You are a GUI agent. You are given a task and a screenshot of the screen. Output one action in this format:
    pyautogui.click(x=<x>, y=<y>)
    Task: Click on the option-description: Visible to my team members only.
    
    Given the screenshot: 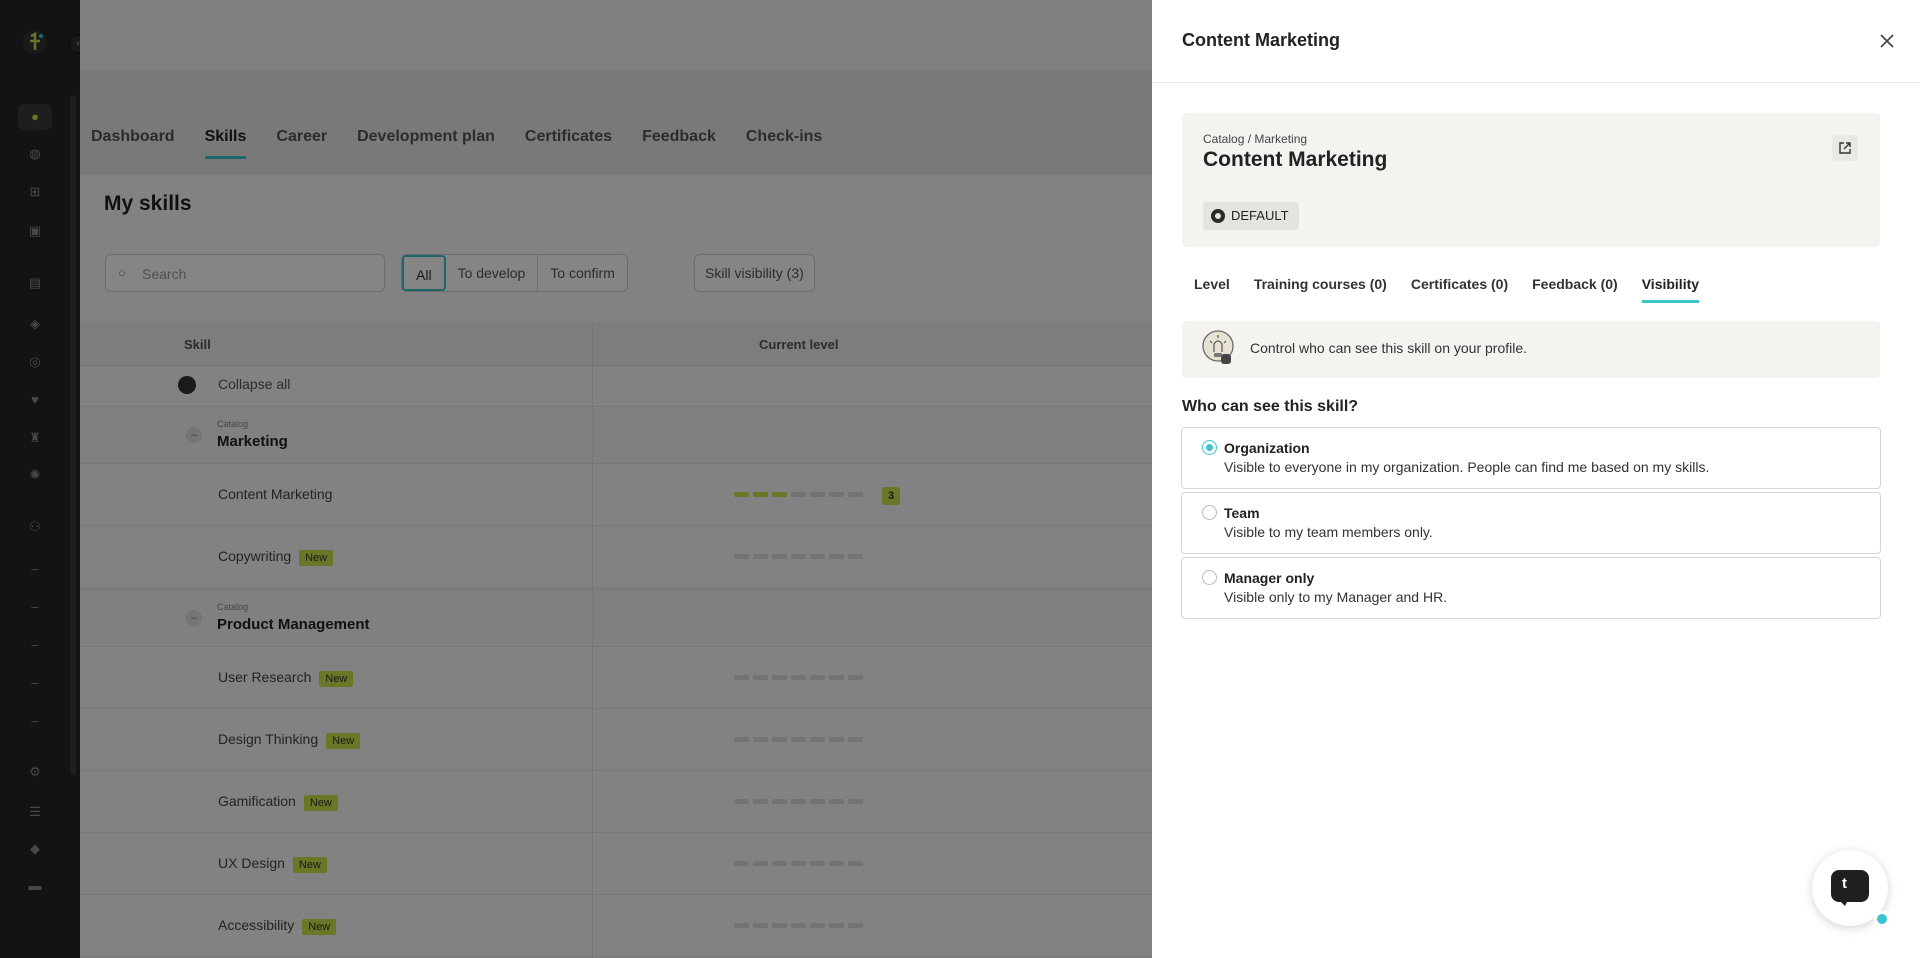 What is the action you would take?
    pyautogui.click(x=1328, y=532)
    